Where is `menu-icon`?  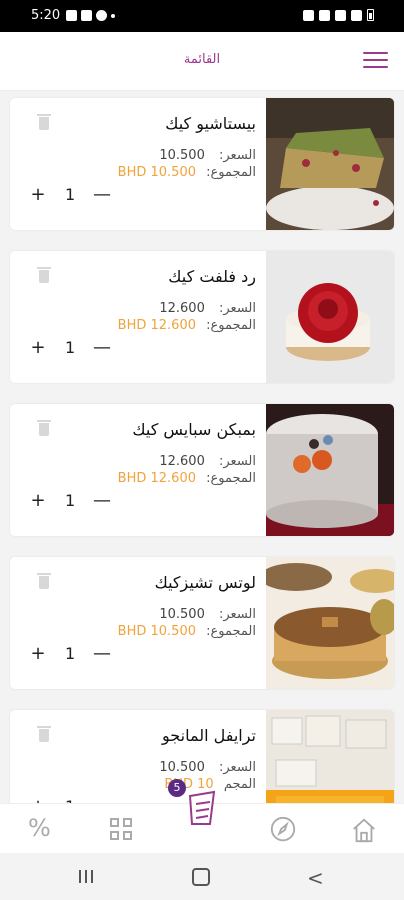
menu-icon is located at coordinates (375, 61).